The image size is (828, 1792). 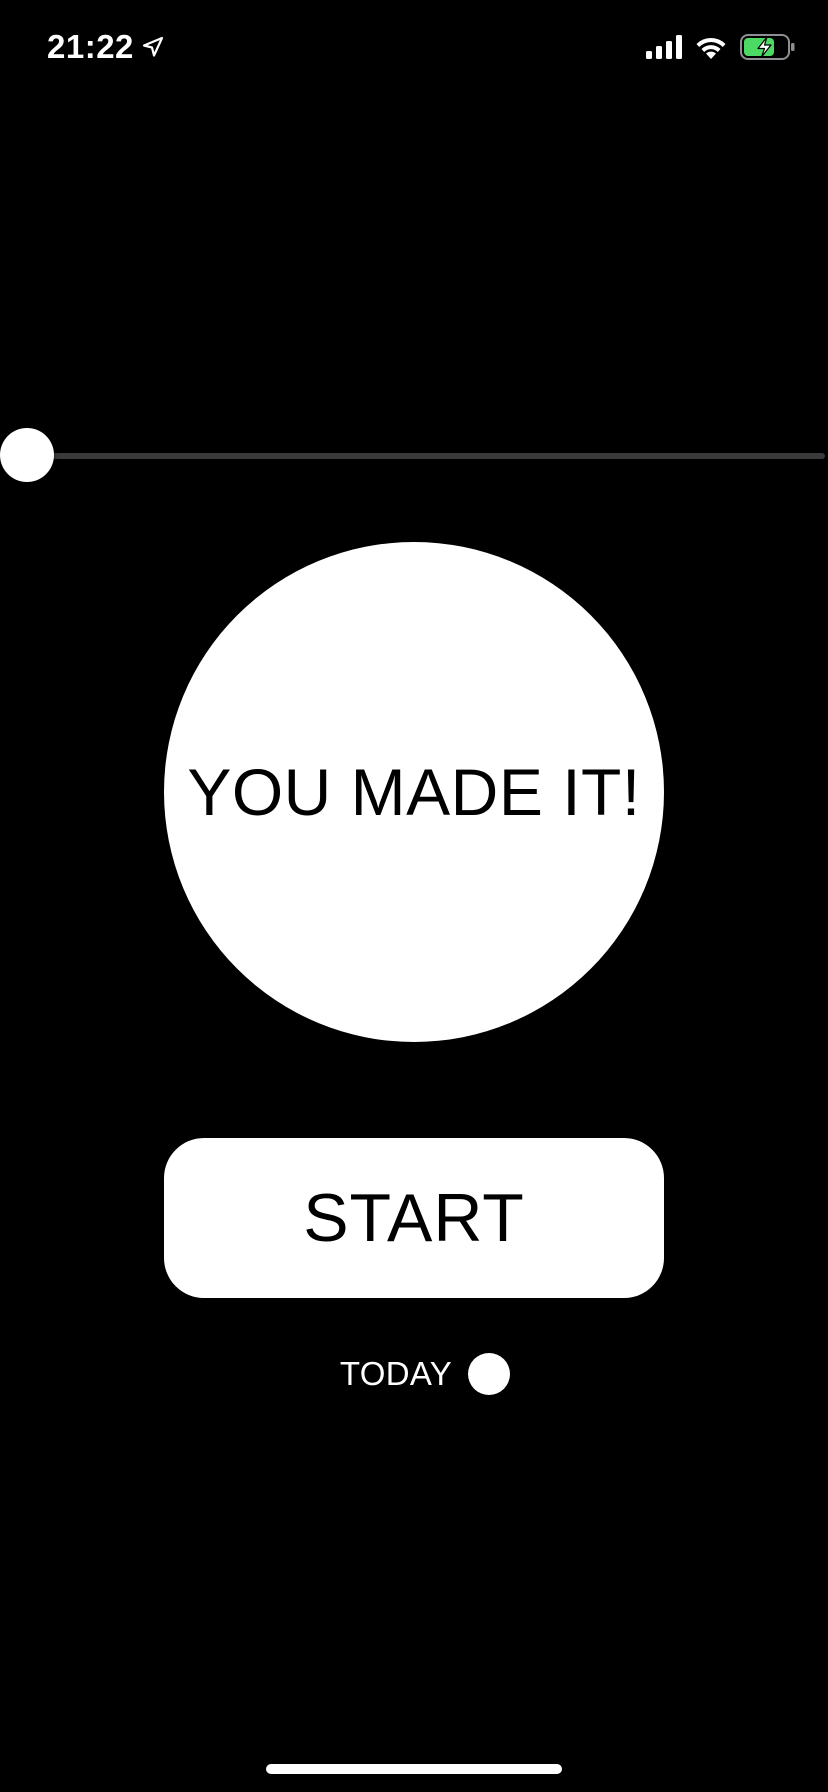 I want to click on today-indicator: TODAY, so click(x=414, y=1374).